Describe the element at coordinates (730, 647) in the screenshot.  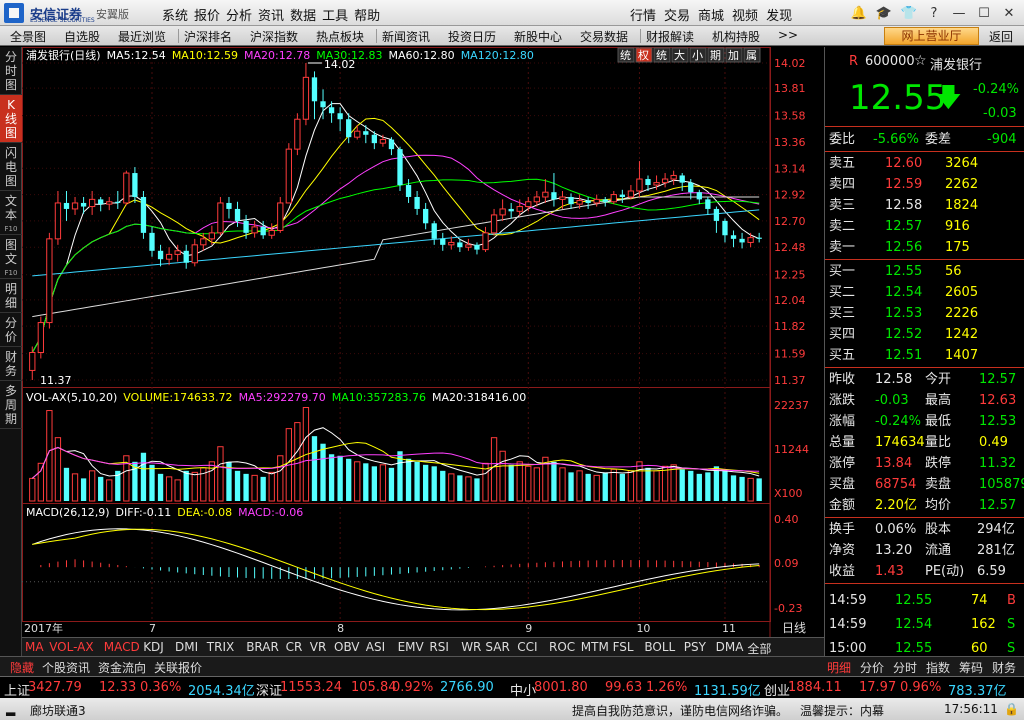
I see `indicator-tab: DMA` at that location.